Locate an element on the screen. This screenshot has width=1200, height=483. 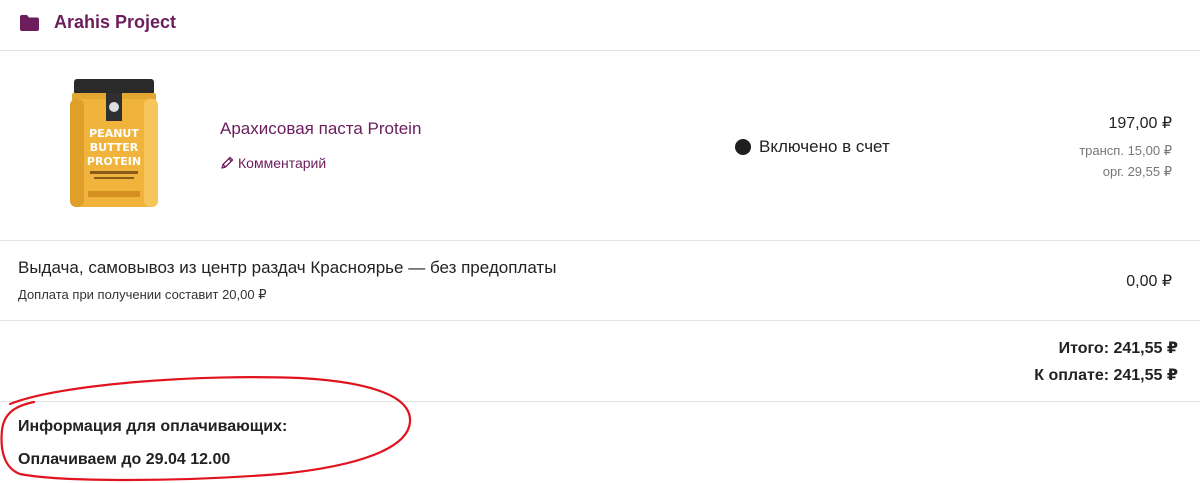
status-dot-icon is located at coordinates (743, 147).